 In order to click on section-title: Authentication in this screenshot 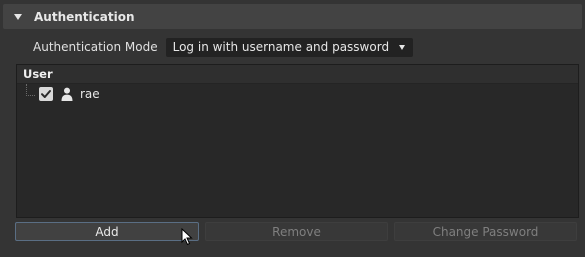, I will do `click(84, 16)`.